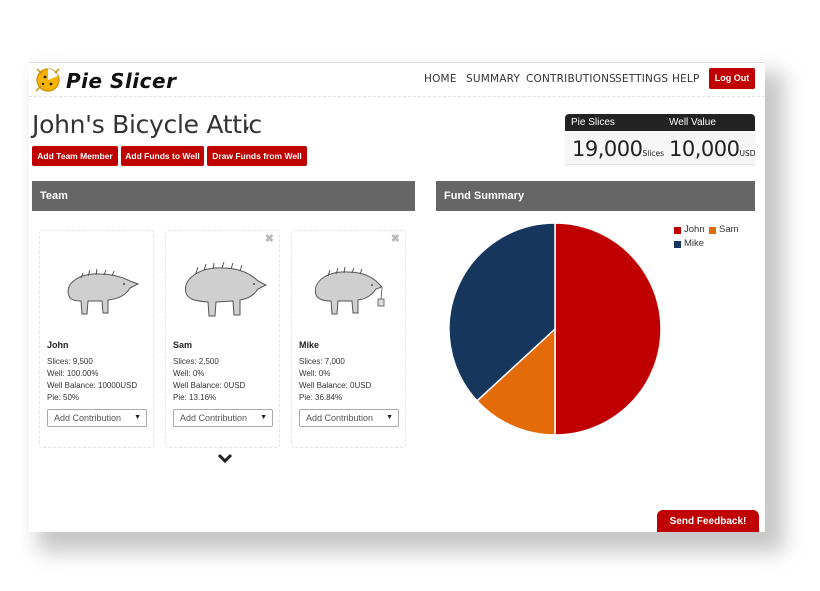 This screenshot has width=820, height=591. What do you see at coordinates (729, 229) in the screenshot?
I see `legend-label-sam: Sam` at bounding box center [729, 229].